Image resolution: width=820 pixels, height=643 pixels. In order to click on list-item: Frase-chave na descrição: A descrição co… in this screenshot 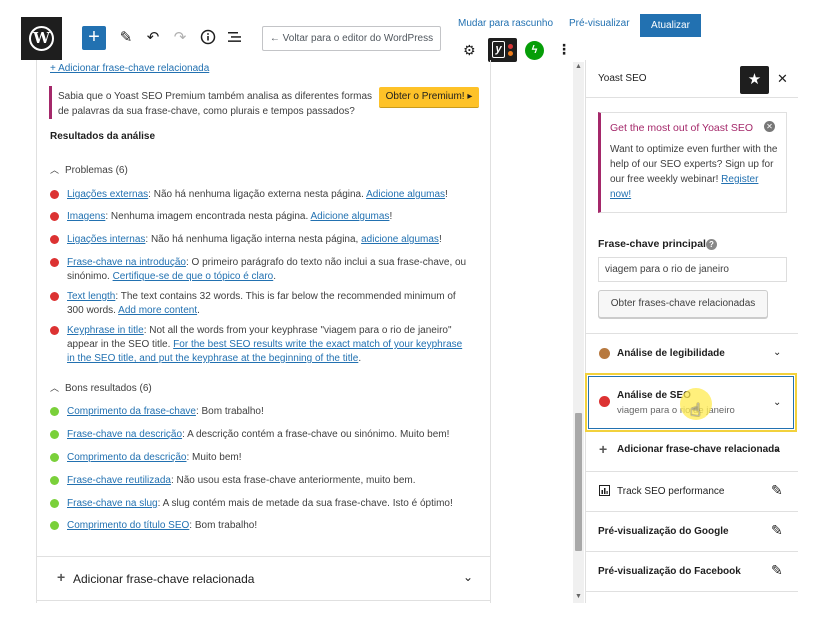, I will do `click(260, 435)`.